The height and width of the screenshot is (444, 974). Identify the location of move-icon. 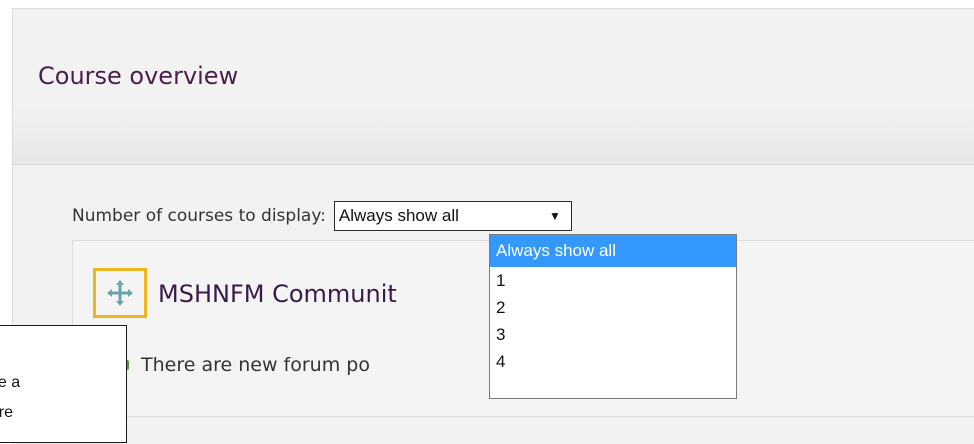
(120, 293).